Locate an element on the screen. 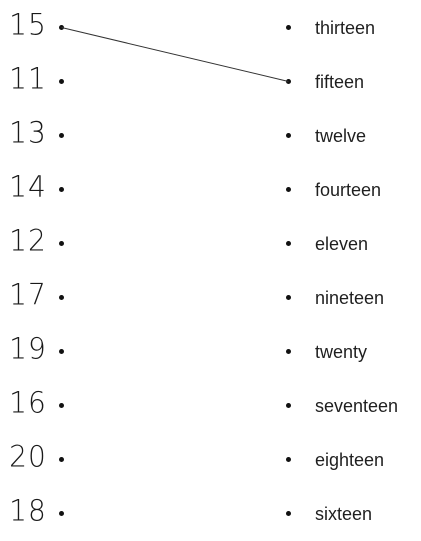 Image resolution: width=421 pixels, height=541 pixels. number-word-label: fourteen is located at coordinates (348, 190).